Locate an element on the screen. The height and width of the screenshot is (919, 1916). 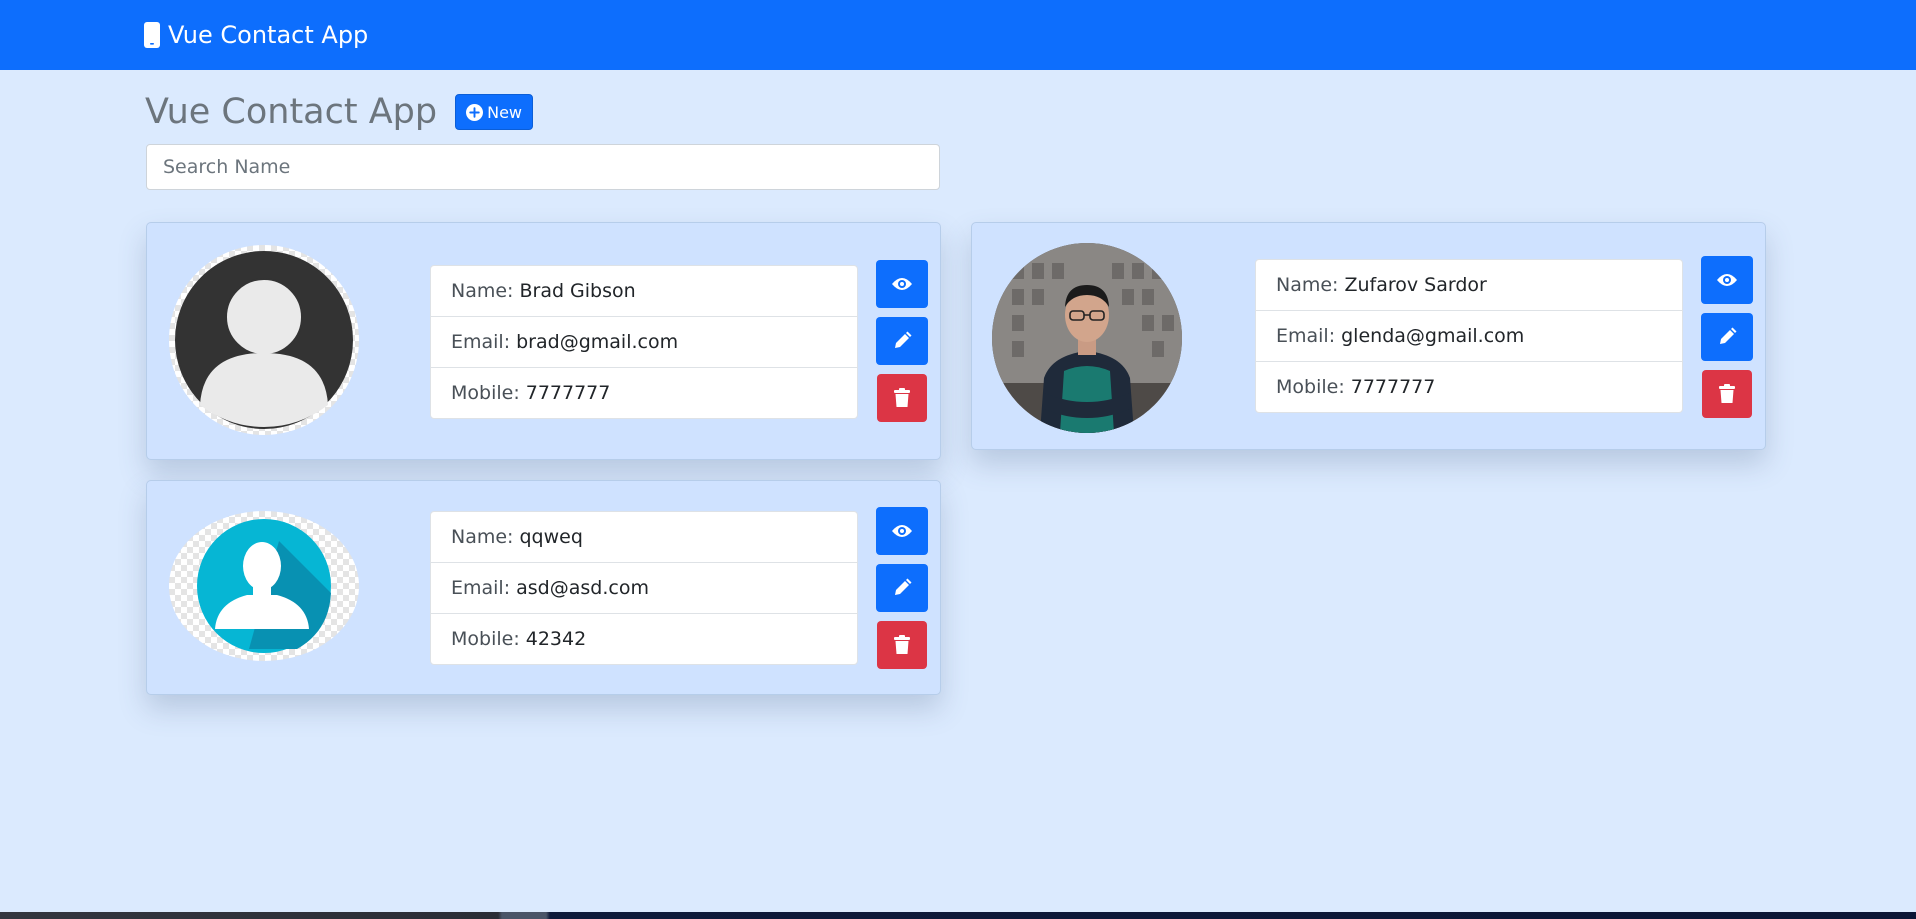
contact-name: Brad Gibson is located at coordinates (577, 291).